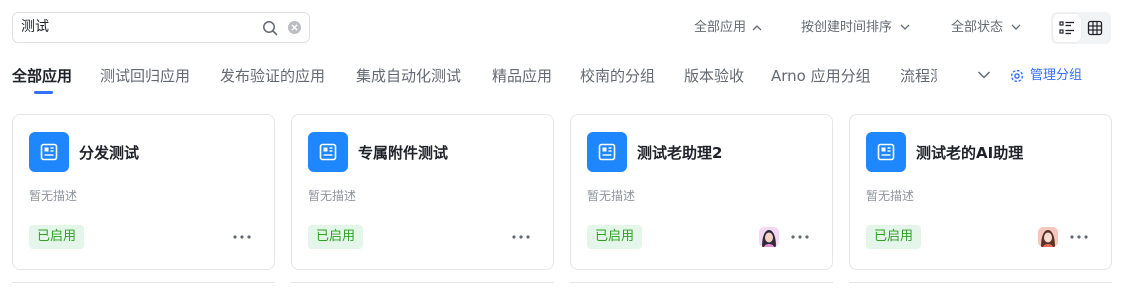 The height and width of the screenshot is (293, 1135). I want to click on tab-integration-automation: 集成自动化测试, so click(408, 76).